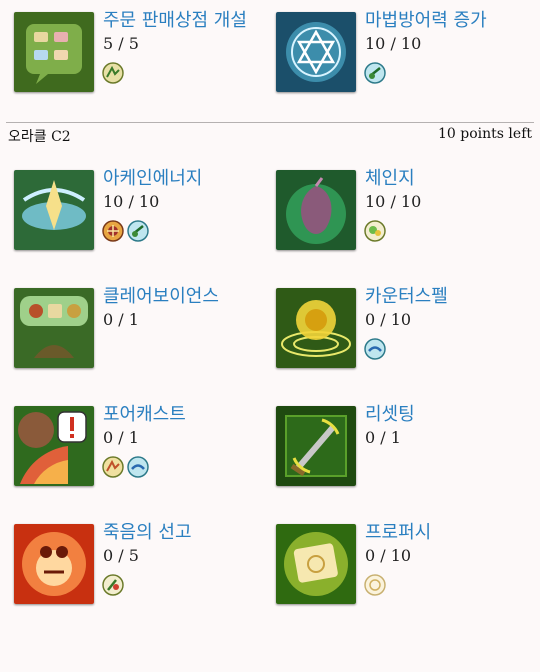  I want to click on clairvoyance-icon, so click(54, 328).